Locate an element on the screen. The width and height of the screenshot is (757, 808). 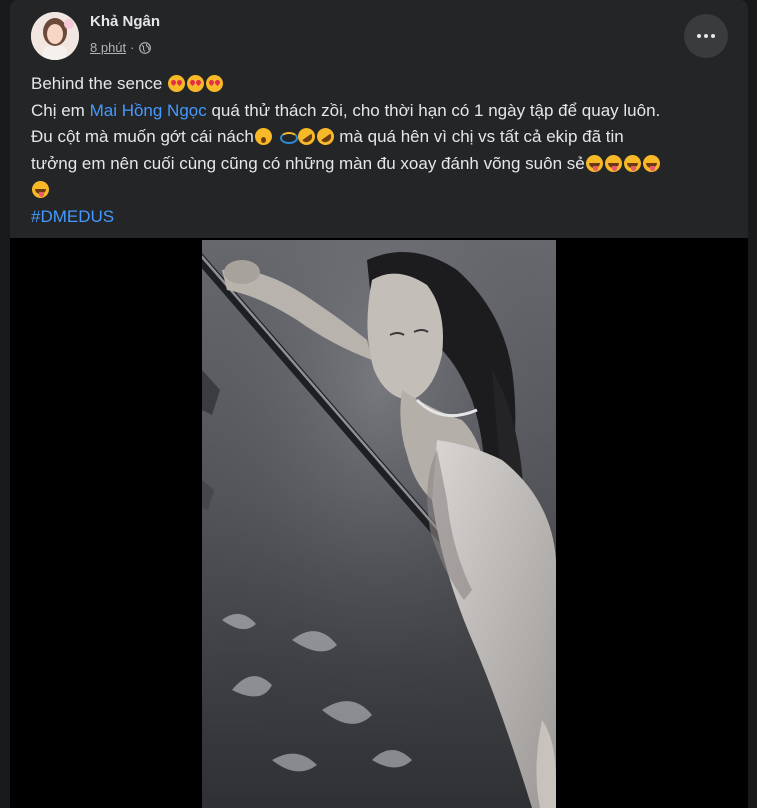
text-behind-the-scene: Behind the sence is located at coordinates (97, 83).